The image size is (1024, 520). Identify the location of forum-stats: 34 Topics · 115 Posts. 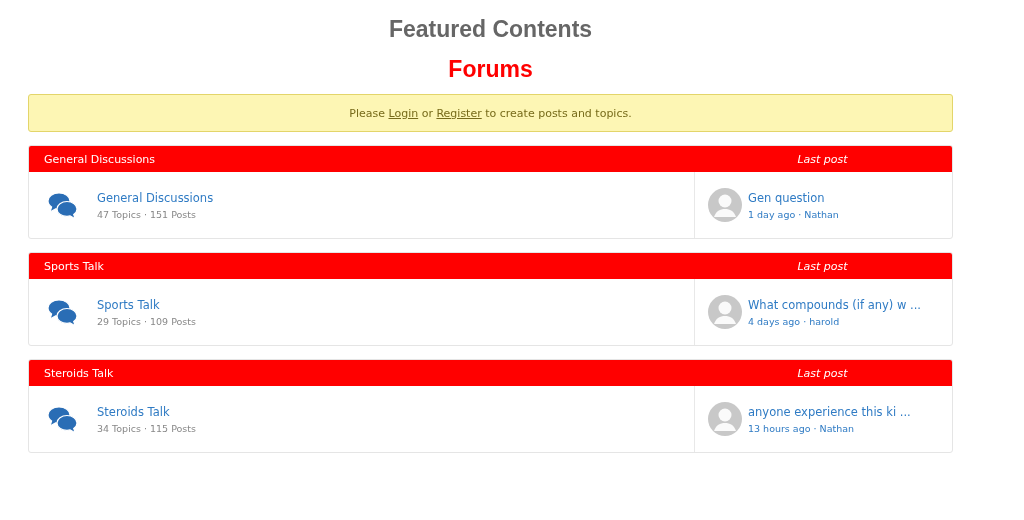
(146, 428).